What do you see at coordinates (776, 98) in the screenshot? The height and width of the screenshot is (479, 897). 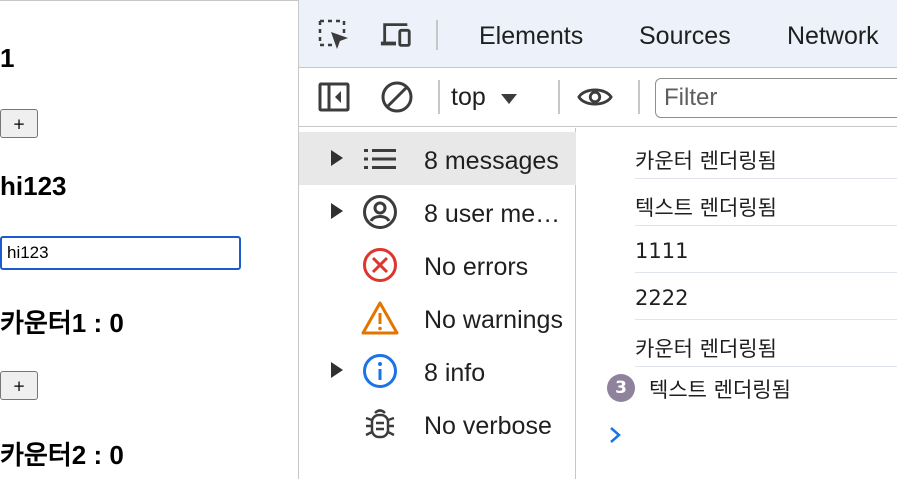 I see `filter-input` at bounding box center [776, 98].